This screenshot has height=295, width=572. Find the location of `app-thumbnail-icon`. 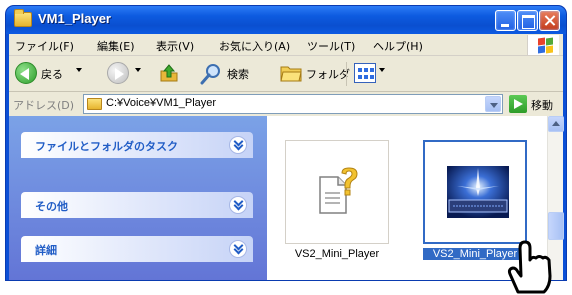

app-thumbnail-icon is located at coordinates (478, 192).